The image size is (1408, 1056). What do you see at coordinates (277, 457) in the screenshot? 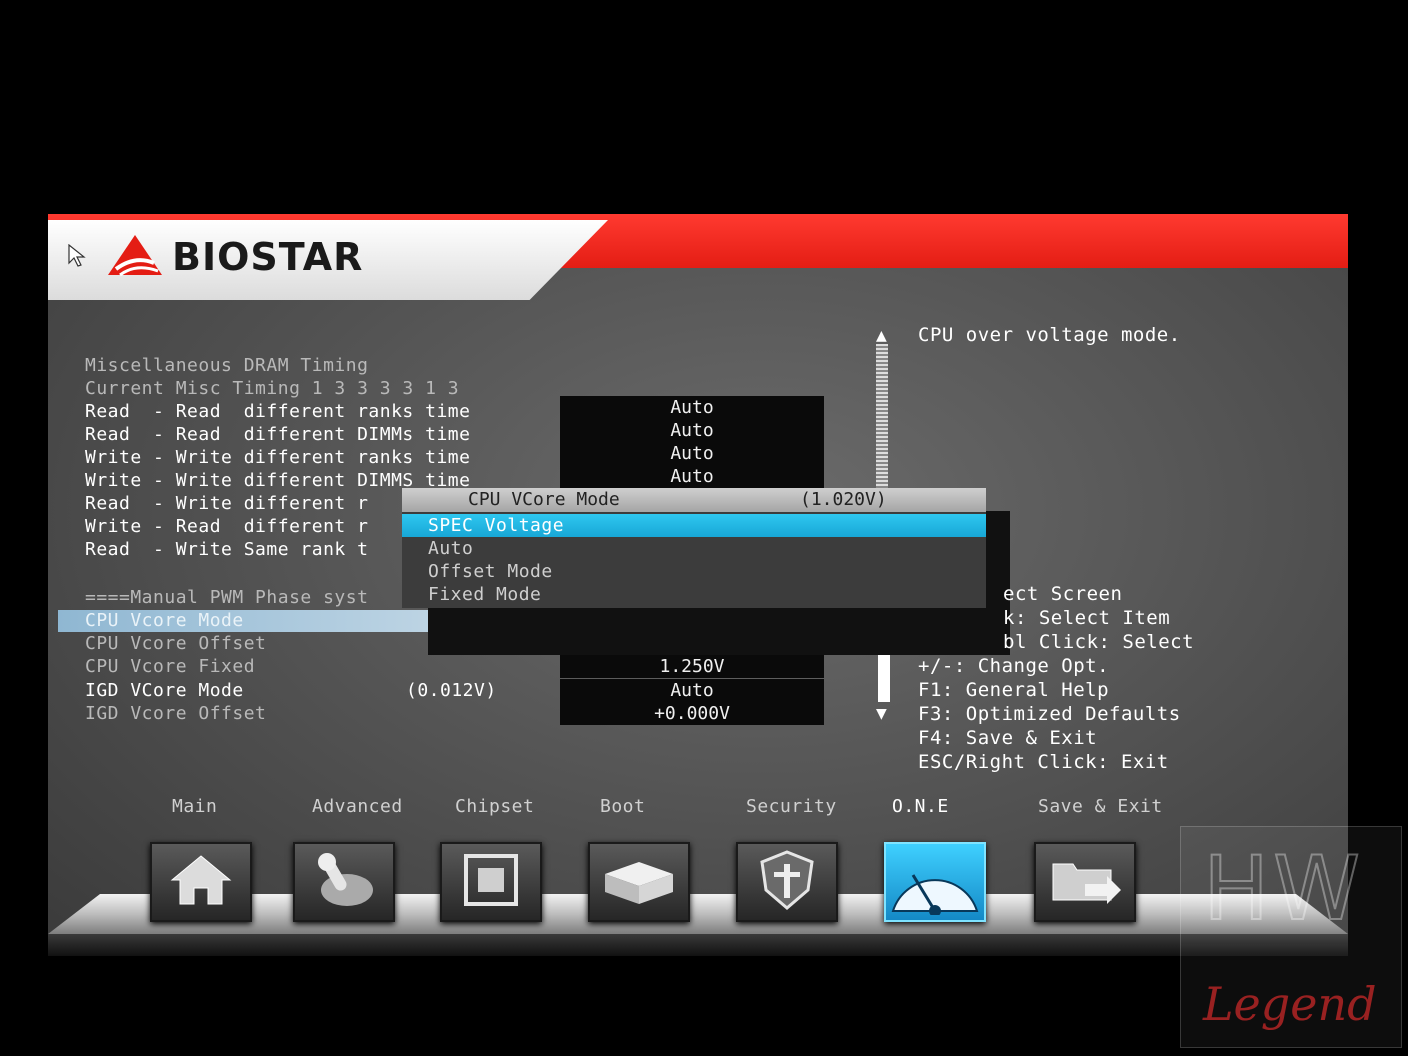
I see `setting-row: Write - Write different ranks time` at bounding box center [277, 457].